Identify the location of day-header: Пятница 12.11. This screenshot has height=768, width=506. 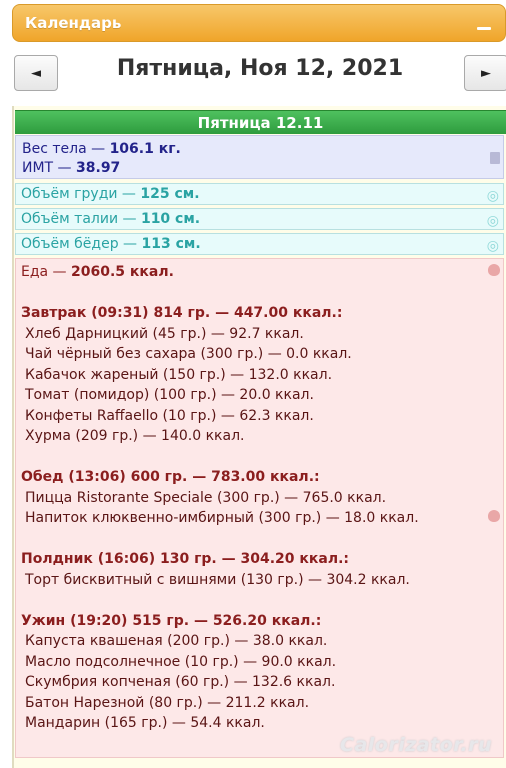
(260, 122).